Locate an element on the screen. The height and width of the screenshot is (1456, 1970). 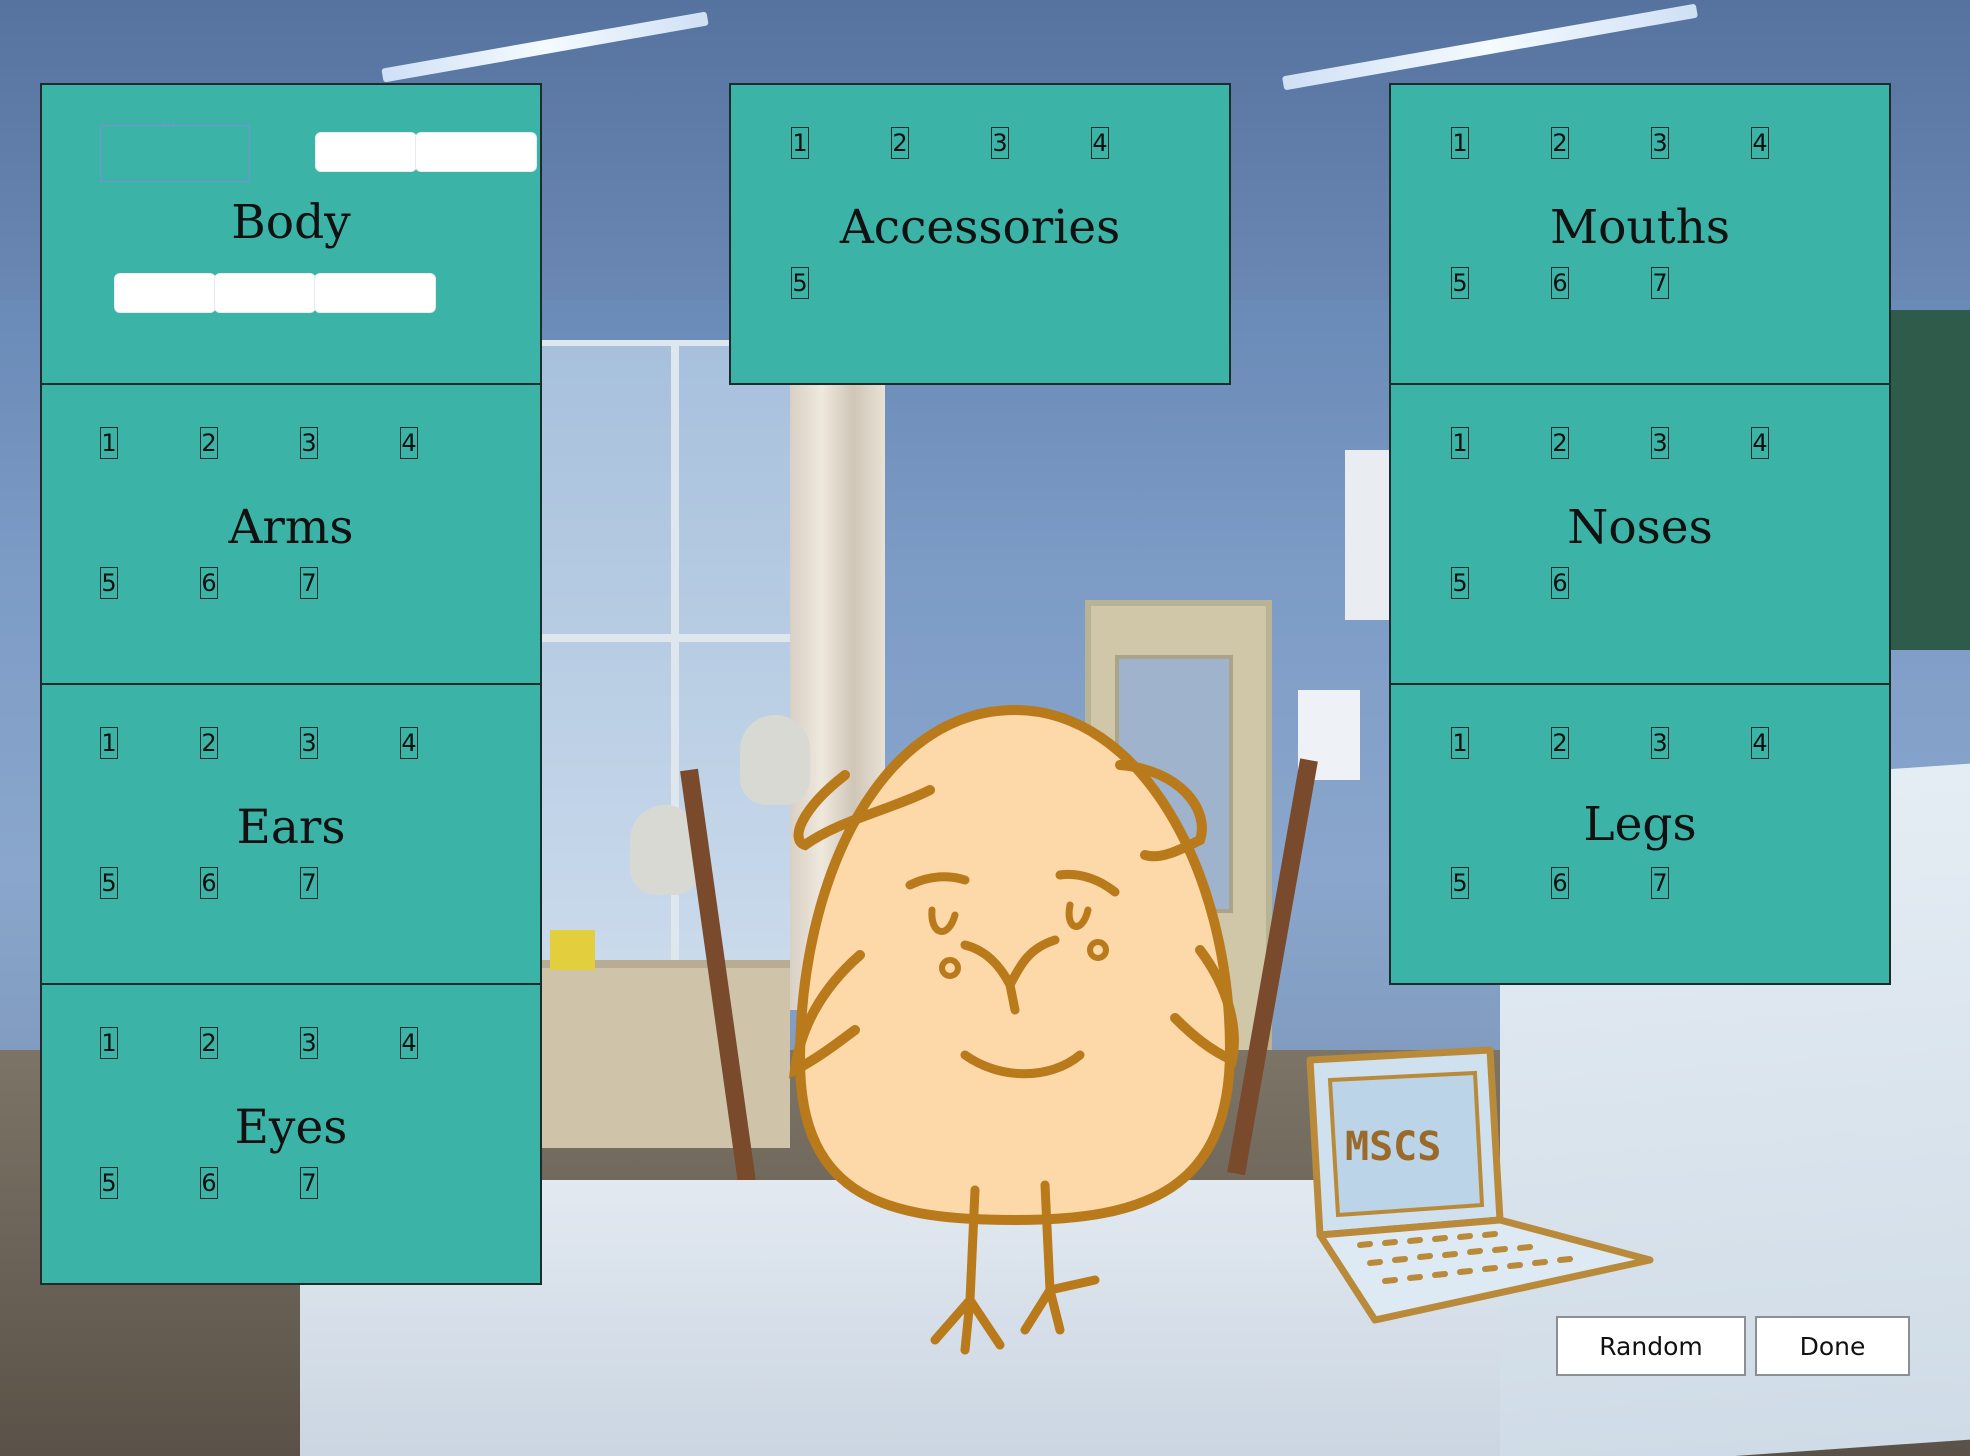
leg-option-6: 6 is located at coordinates (1560, 883).